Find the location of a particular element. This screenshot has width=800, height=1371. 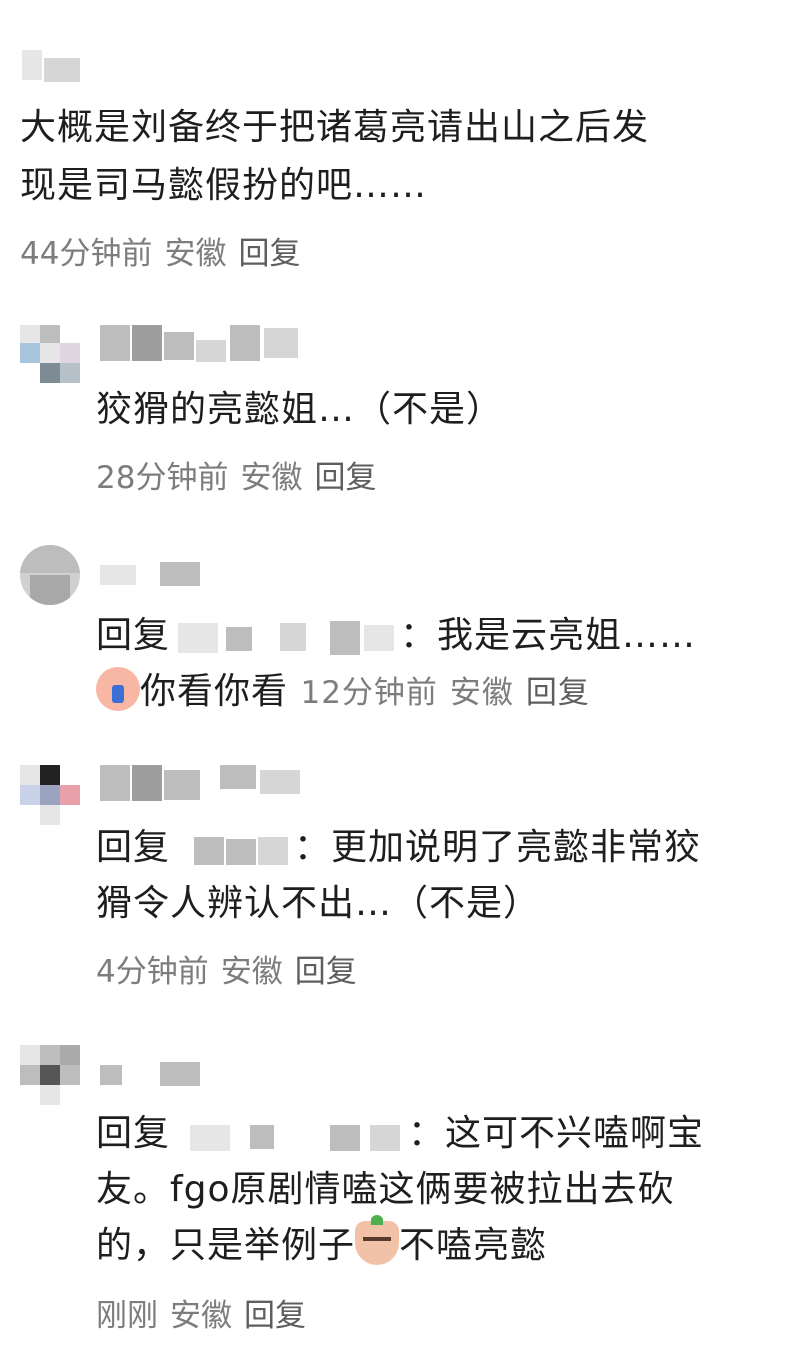

comment-line: 的，只是举例子 不嗑亮懿 is located at coordinates (322, 1244).